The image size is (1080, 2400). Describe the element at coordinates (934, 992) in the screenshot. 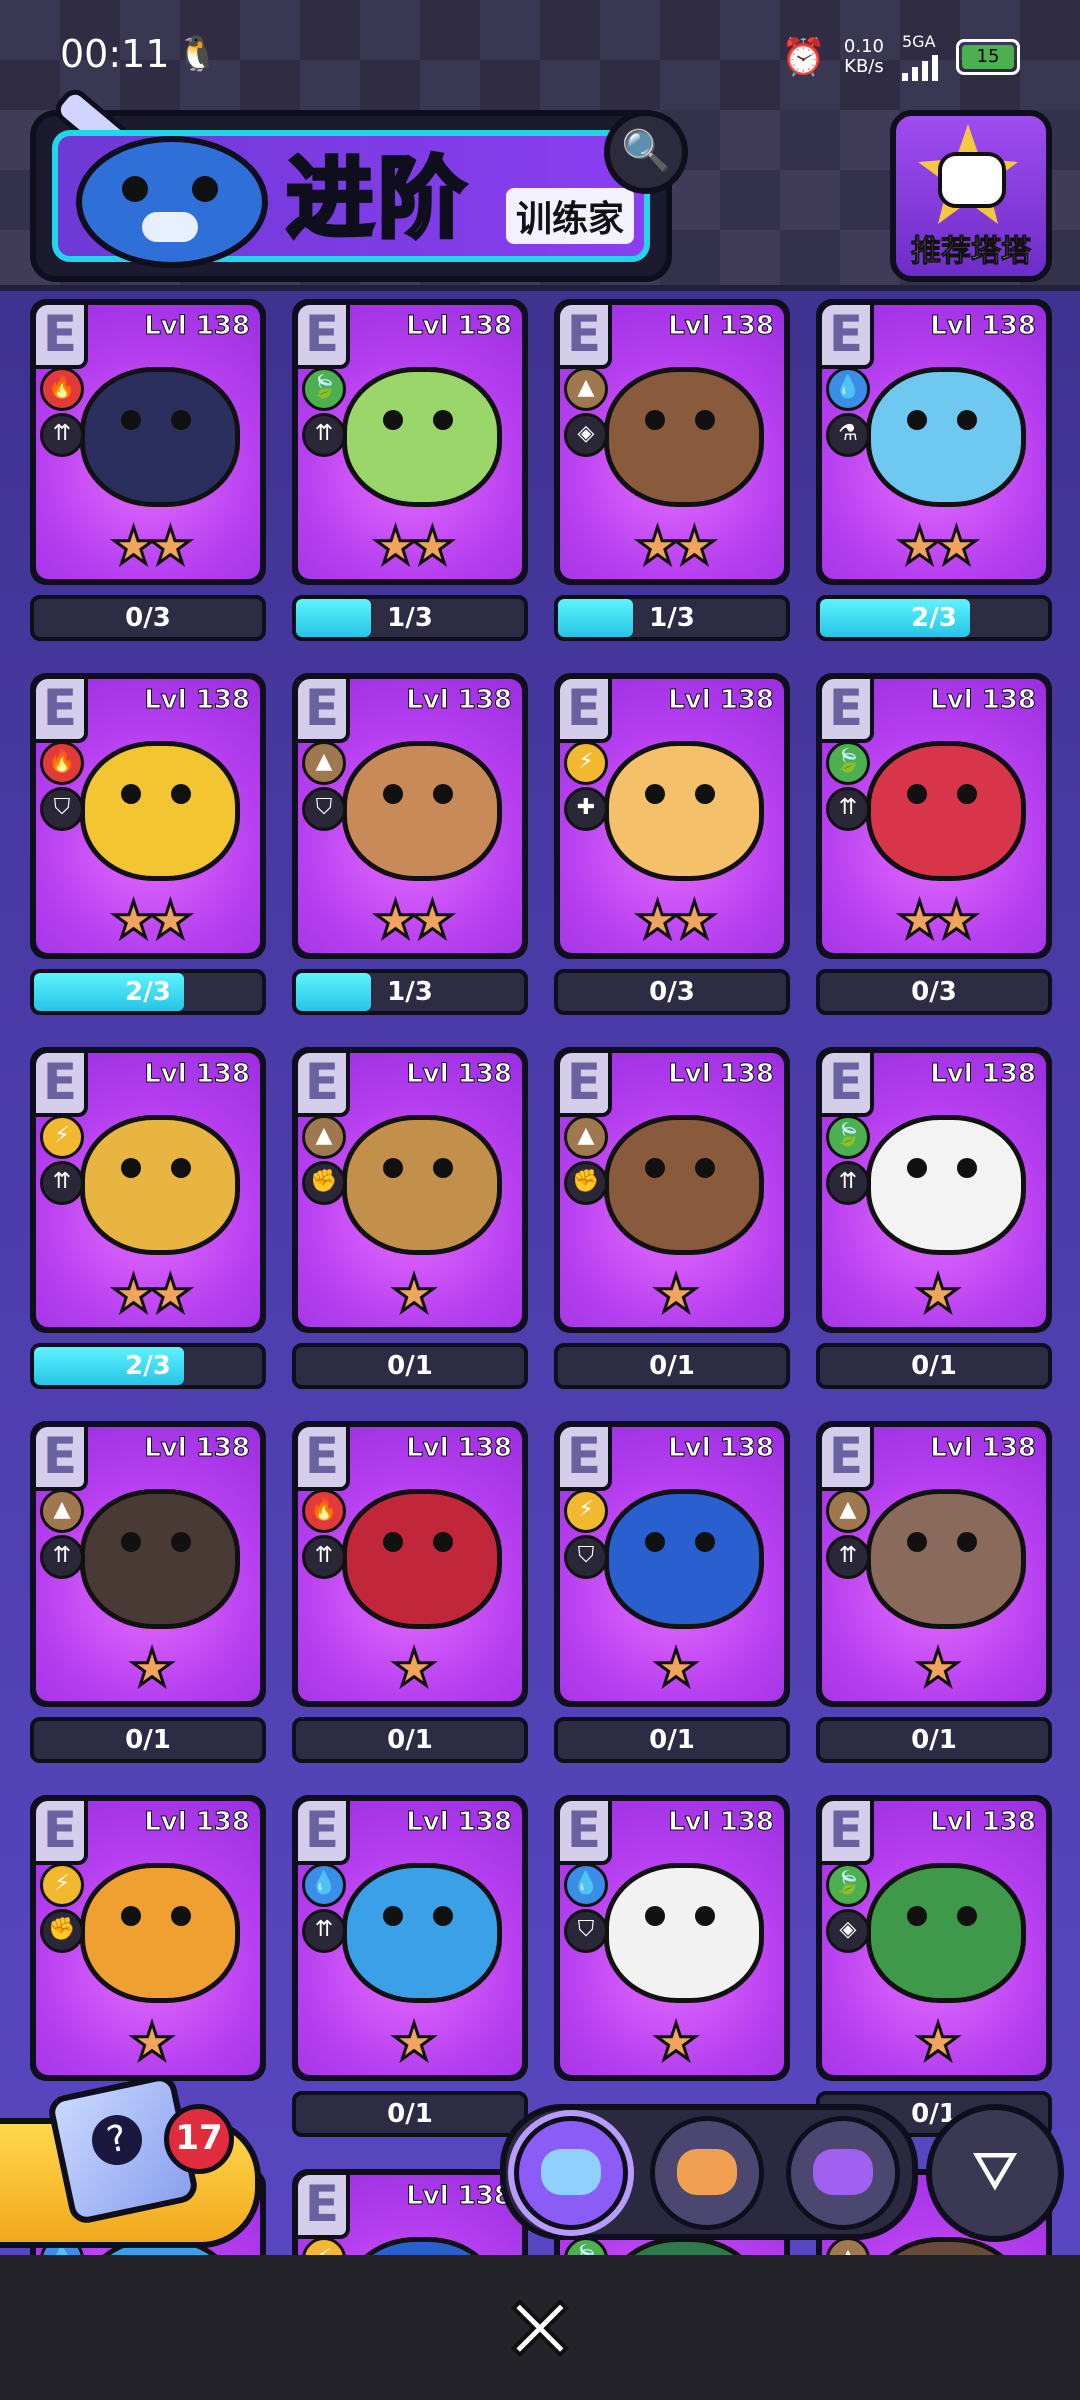

I see `progress-text: 0/3` at that location.